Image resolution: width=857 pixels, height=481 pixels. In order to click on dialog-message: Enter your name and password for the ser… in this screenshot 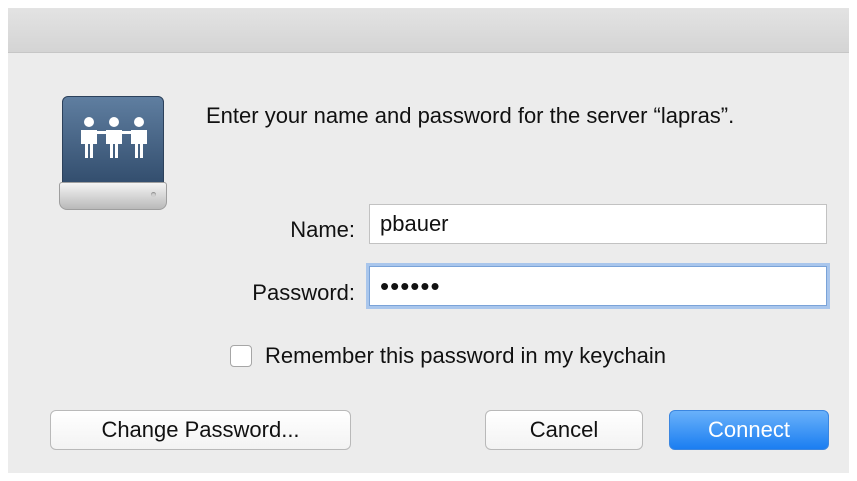, I will do `click(470, 115)`.